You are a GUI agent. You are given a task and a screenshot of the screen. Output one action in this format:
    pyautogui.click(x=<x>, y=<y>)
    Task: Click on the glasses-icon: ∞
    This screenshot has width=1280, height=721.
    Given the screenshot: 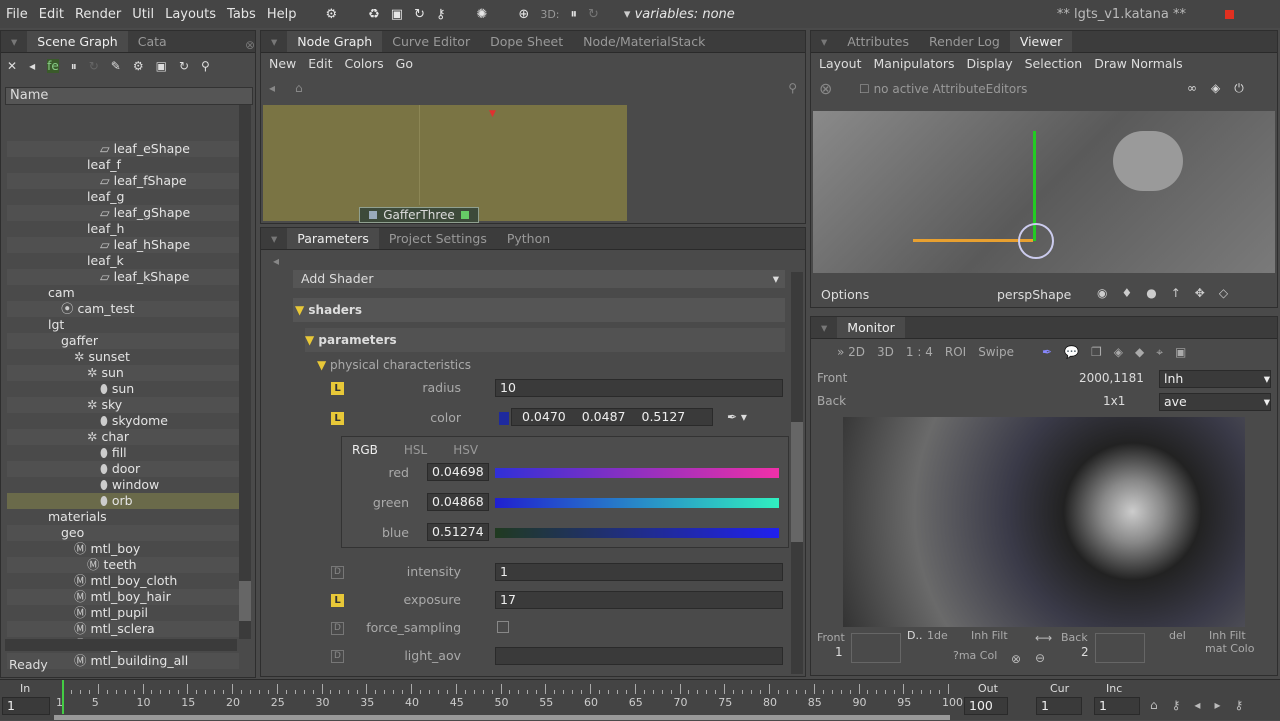 What is the action you would take?
    pyautogui.click(x=1192, y=88)
    